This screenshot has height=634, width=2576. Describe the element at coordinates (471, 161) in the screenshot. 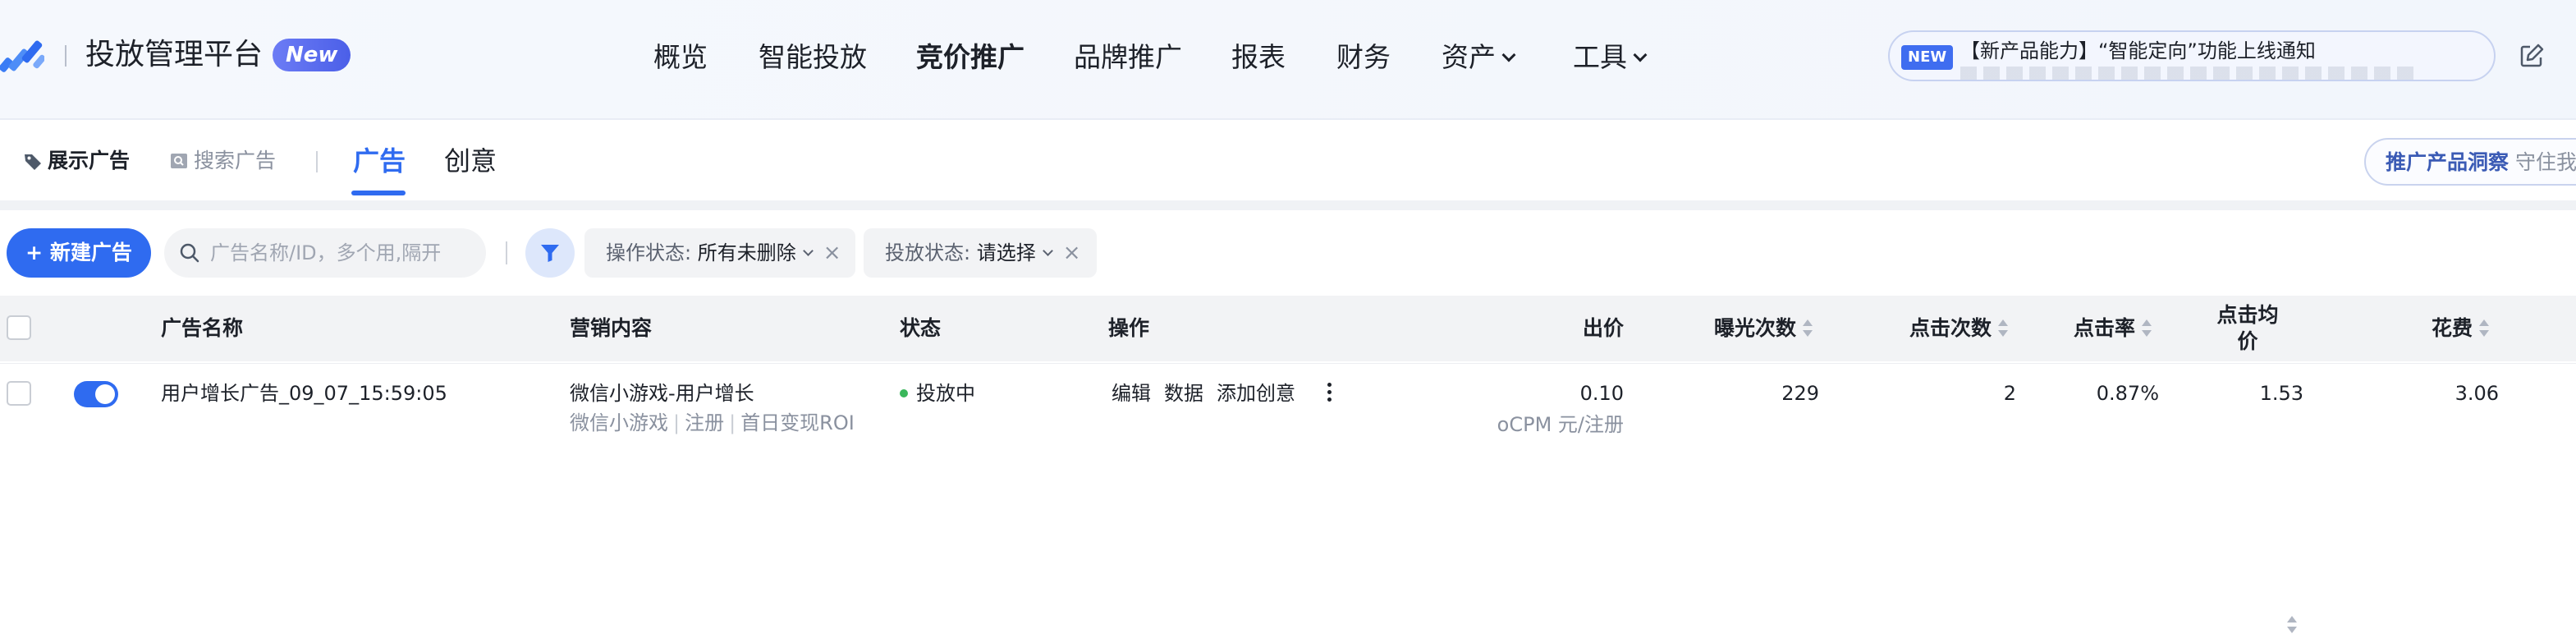

I see `tab-creatives: 创意` at that location.